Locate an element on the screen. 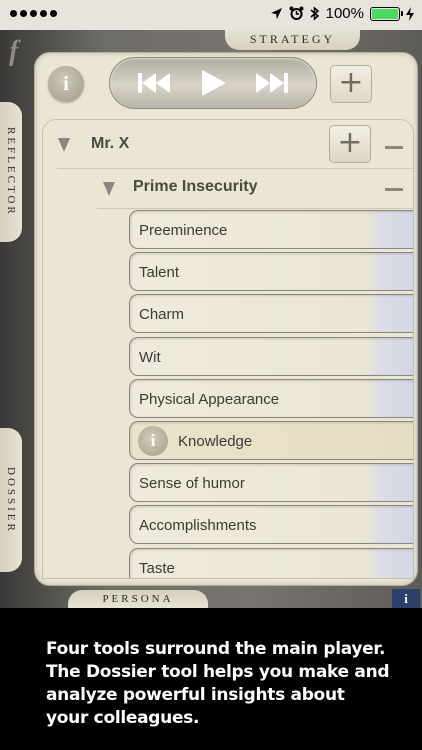  status-indicators: 100% is located at coordinates (342, 13).